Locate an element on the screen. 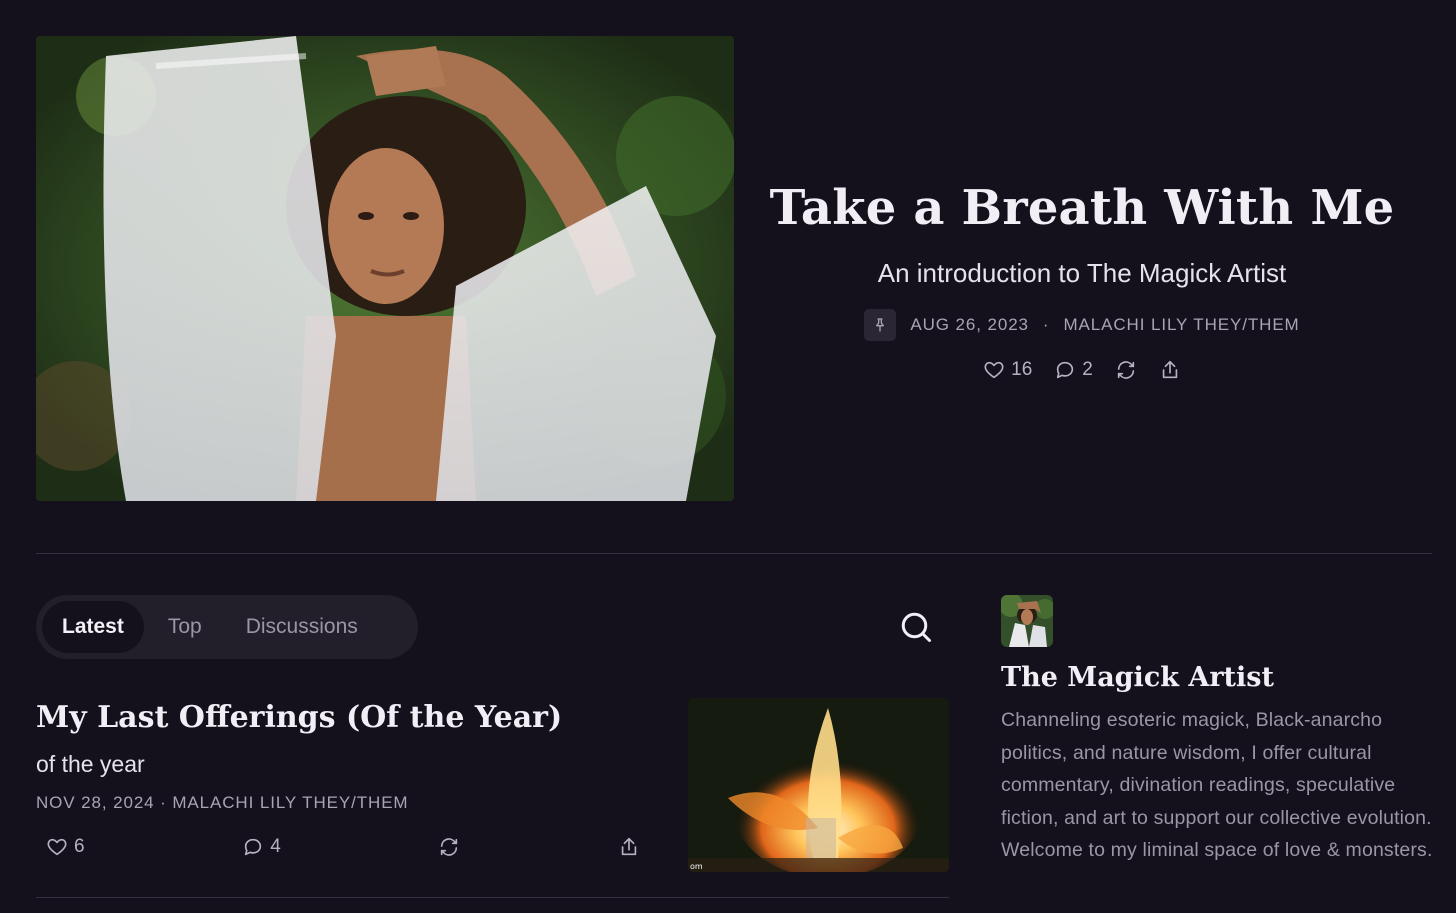 Image resolution: width=1456 pixels, height=913 pixels. tab-top: Top is located at coordinates (185, 627).